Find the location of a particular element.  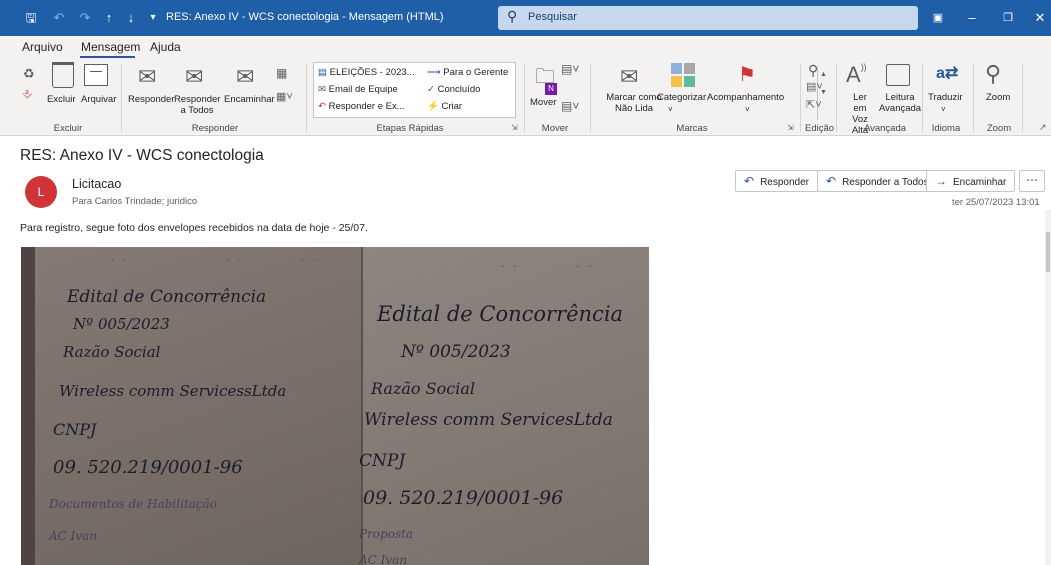

collapse-ribbon-icon: ↗ is located at coordinates (1043, 127).